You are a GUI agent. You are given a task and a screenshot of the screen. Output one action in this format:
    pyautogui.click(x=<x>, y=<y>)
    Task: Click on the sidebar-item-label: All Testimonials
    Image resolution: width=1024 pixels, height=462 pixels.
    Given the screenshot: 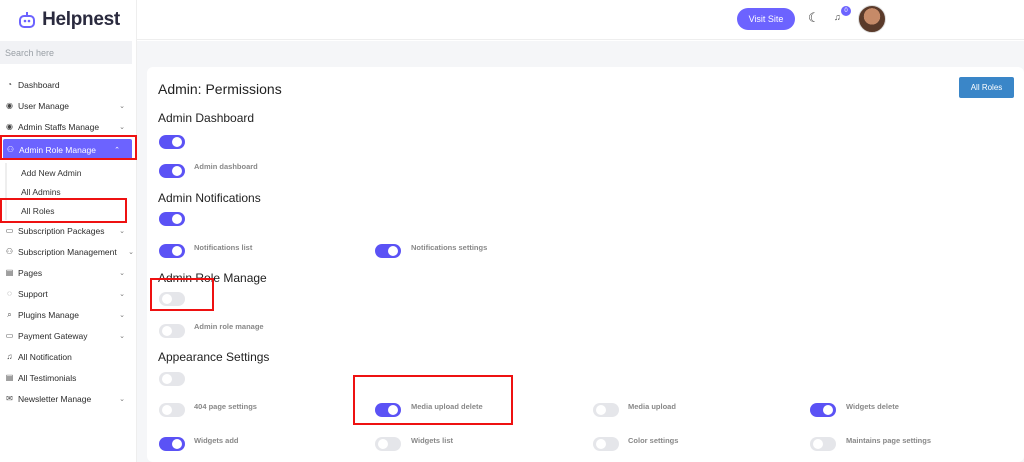 What is the action you would take?
    pyautogui.click(x=47, y=377)
    